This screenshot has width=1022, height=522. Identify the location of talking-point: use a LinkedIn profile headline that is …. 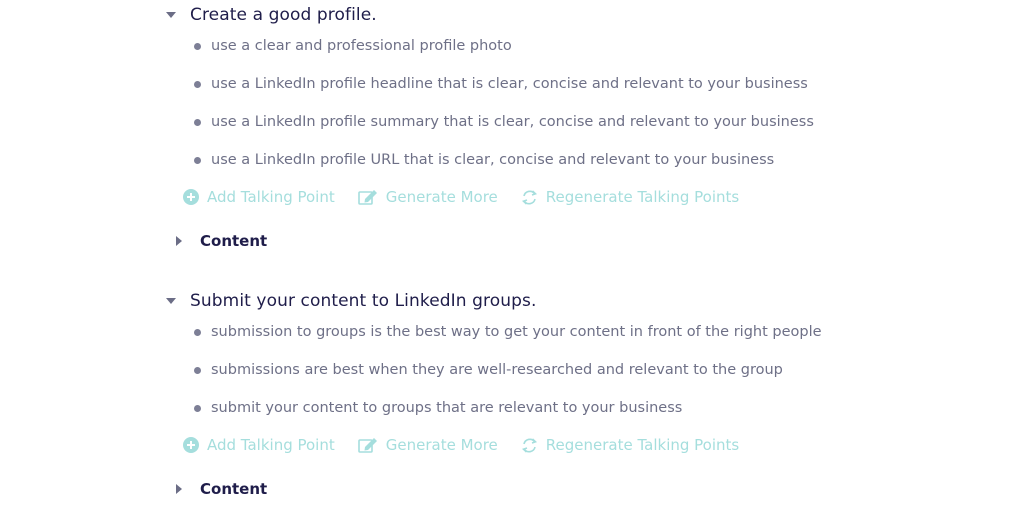
(501, 84).